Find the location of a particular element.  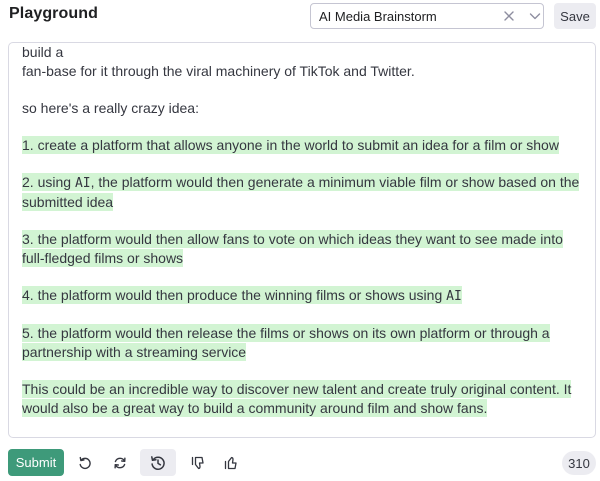

preset-select: AI Media Brainstorm is located at coordinates (427, 16).